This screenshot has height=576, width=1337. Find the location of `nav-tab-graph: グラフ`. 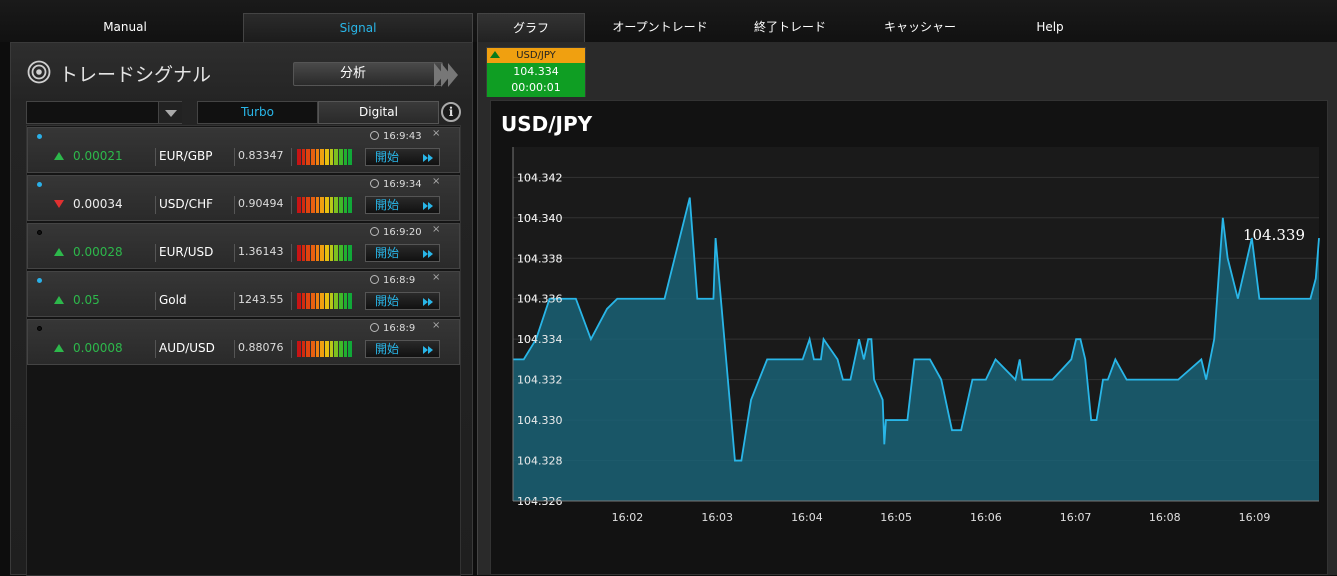

nav-tab-graph: グラフ is located at coordinates (531, 27).